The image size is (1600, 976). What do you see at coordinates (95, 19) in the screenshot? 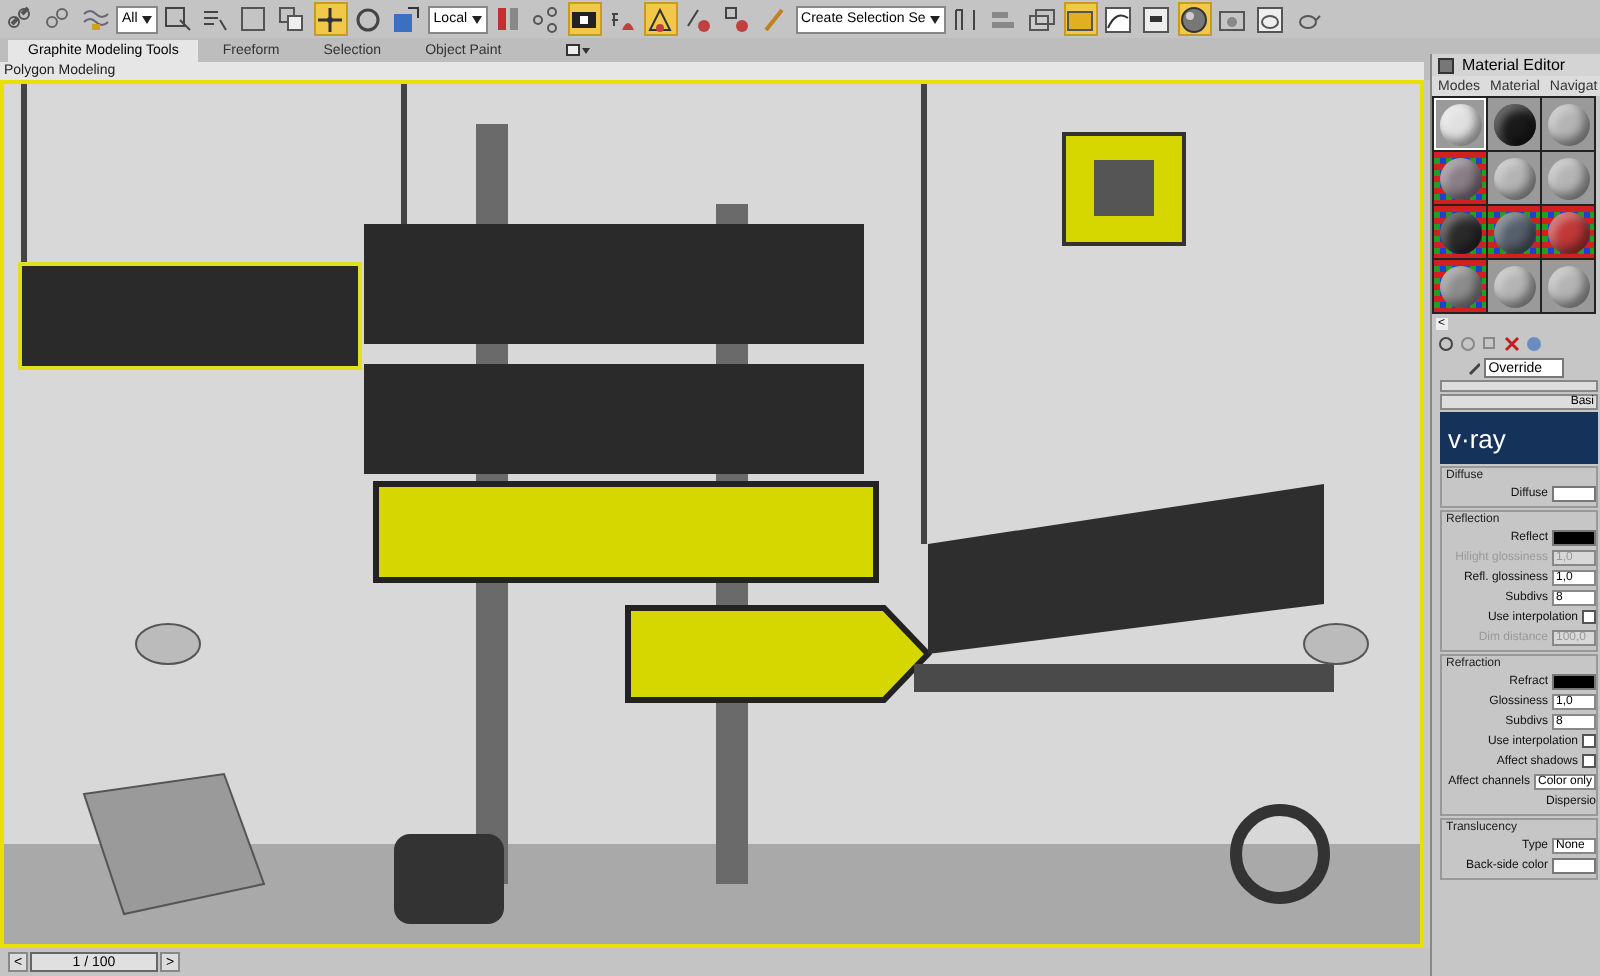
I see `wavy-lines-icon` at bounding box center [95, 19].